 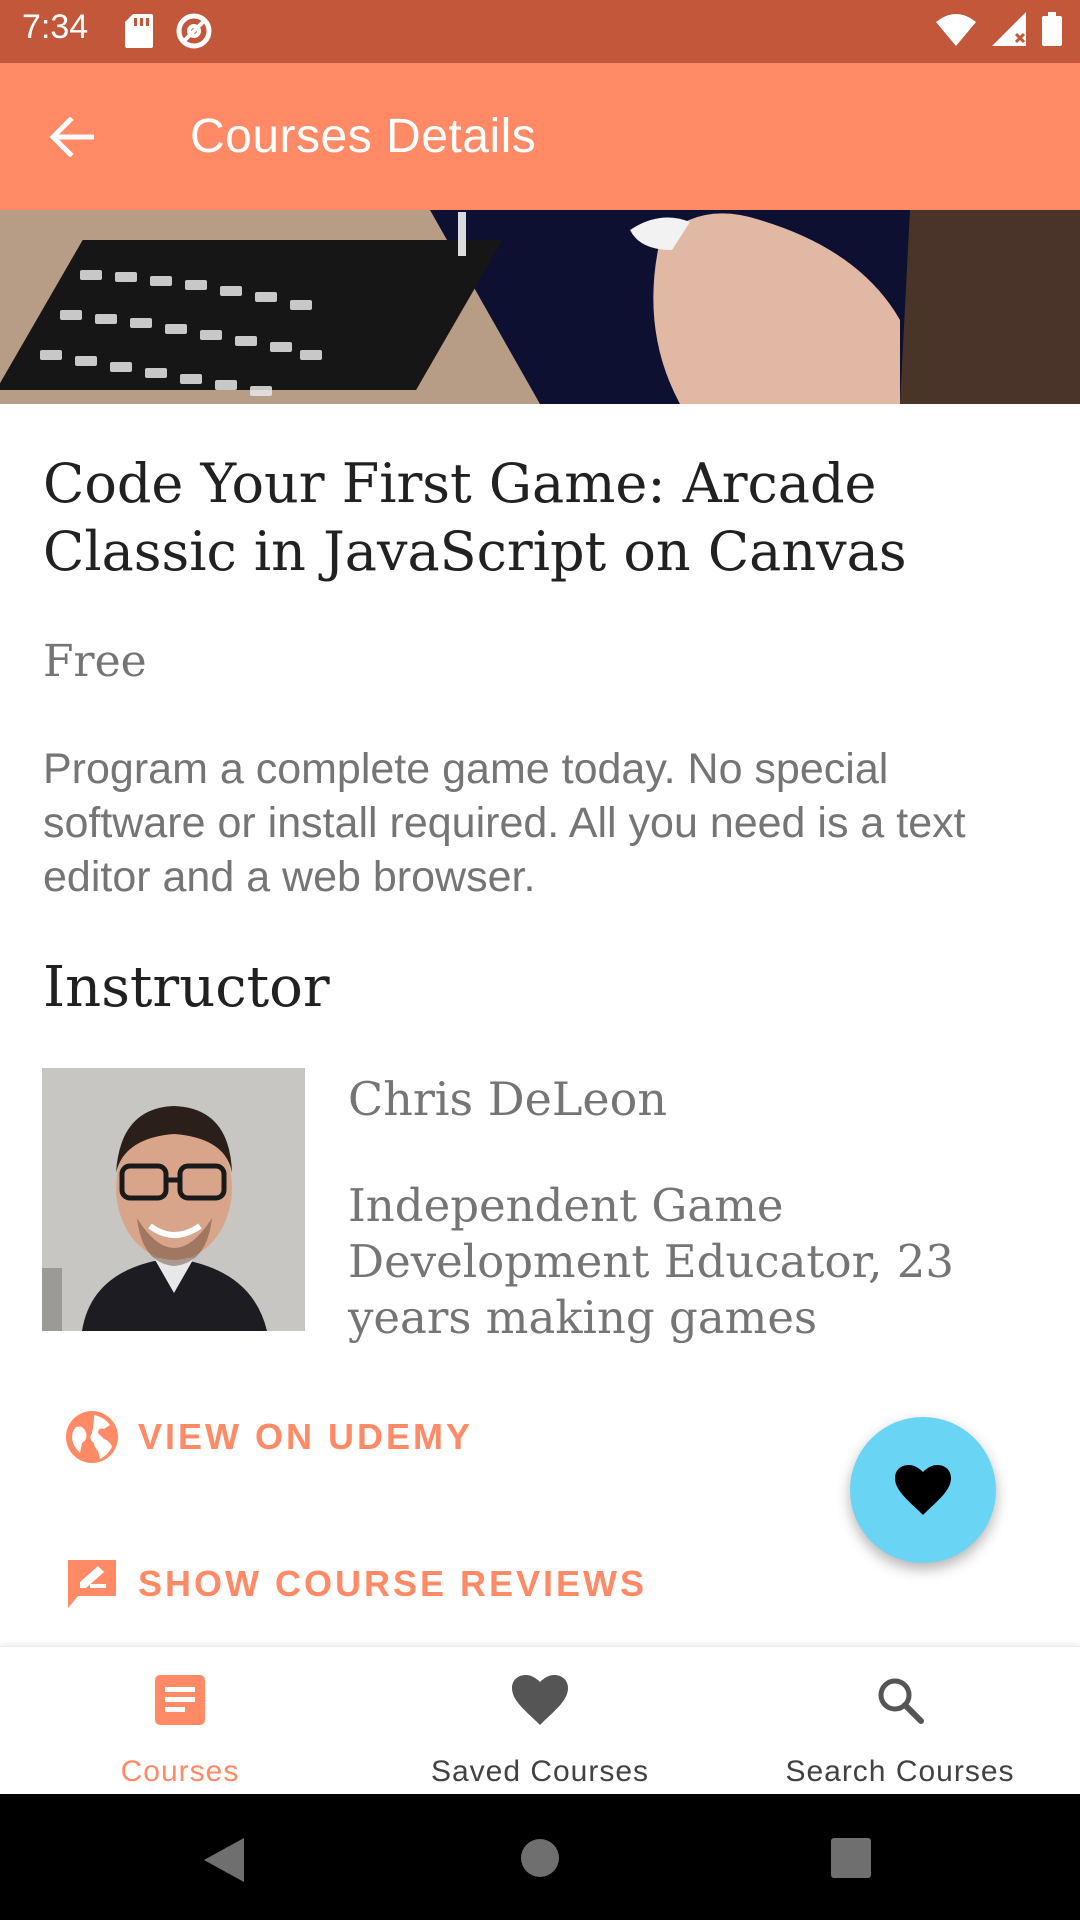 I want to click on square-recents-icon, so click(x=851, y=1858).